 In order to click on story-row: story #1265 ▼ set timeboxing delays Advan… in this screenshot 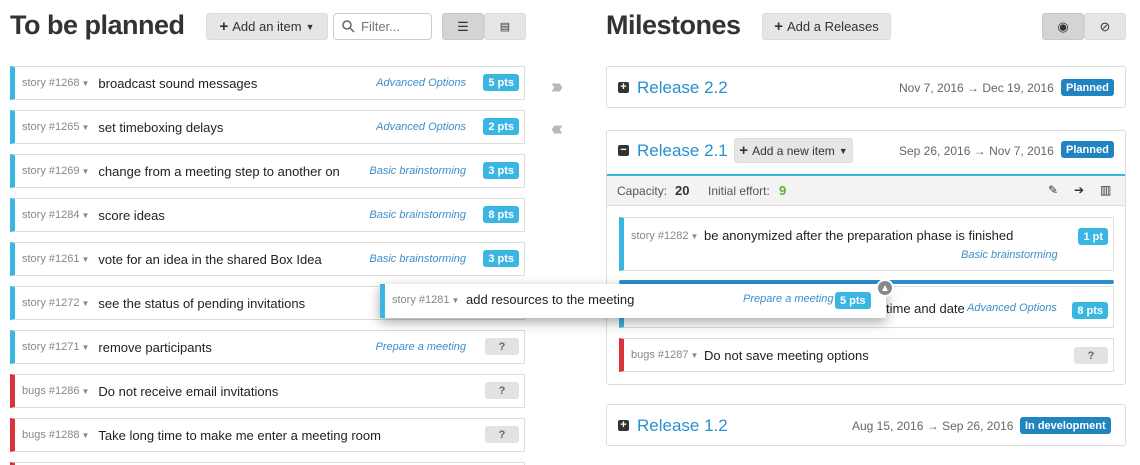, I will do `click(267, 127)`.